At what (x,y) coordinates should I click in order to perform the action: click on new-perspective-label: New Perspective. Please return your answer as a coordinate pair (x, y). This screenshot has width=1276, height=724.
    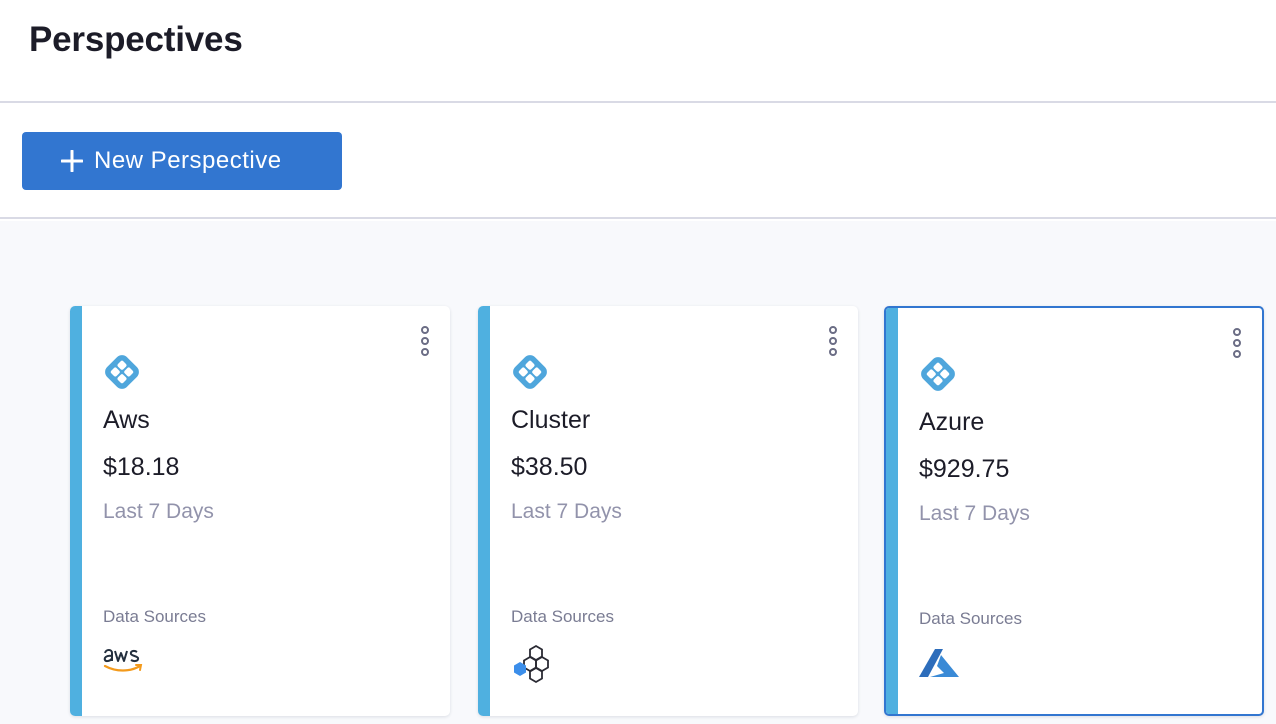
    Looking at the image, I should click on (188, 160).